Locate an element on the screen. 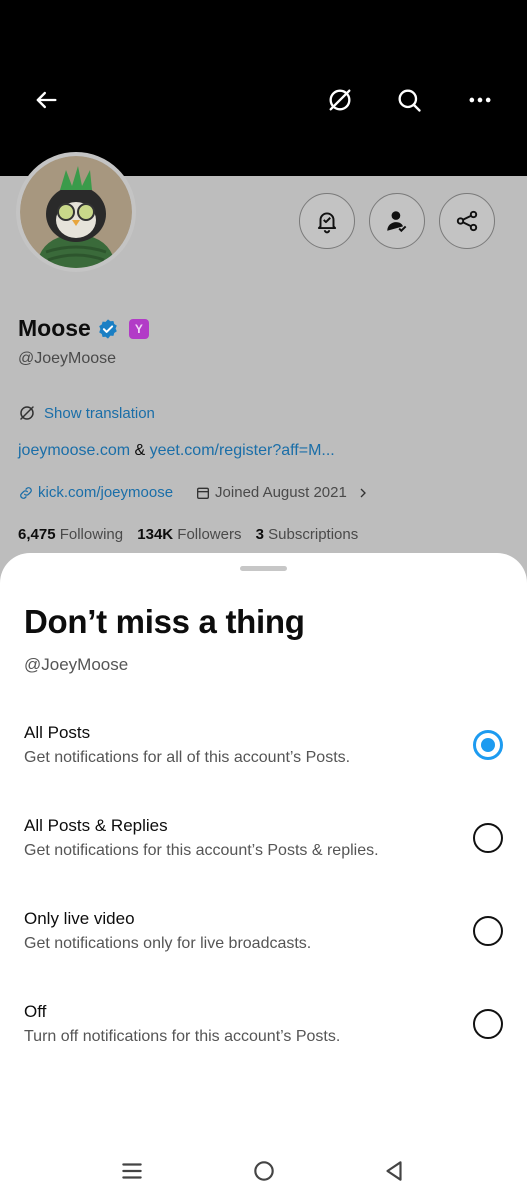 This screenshot has height=1200, width=527. show-translation-link: Show translation is located at coordinates (86, 413).